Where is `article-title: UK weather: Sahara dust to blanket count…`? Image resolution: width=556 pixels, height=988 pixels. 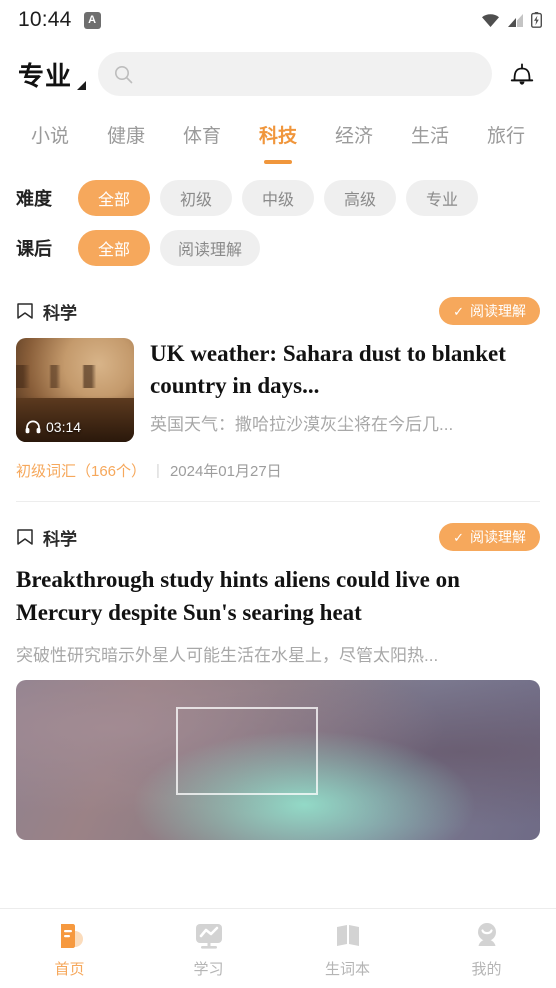
article-title: UK weather: Sahara dust to blanket count… is located at coordinates (345, 369).